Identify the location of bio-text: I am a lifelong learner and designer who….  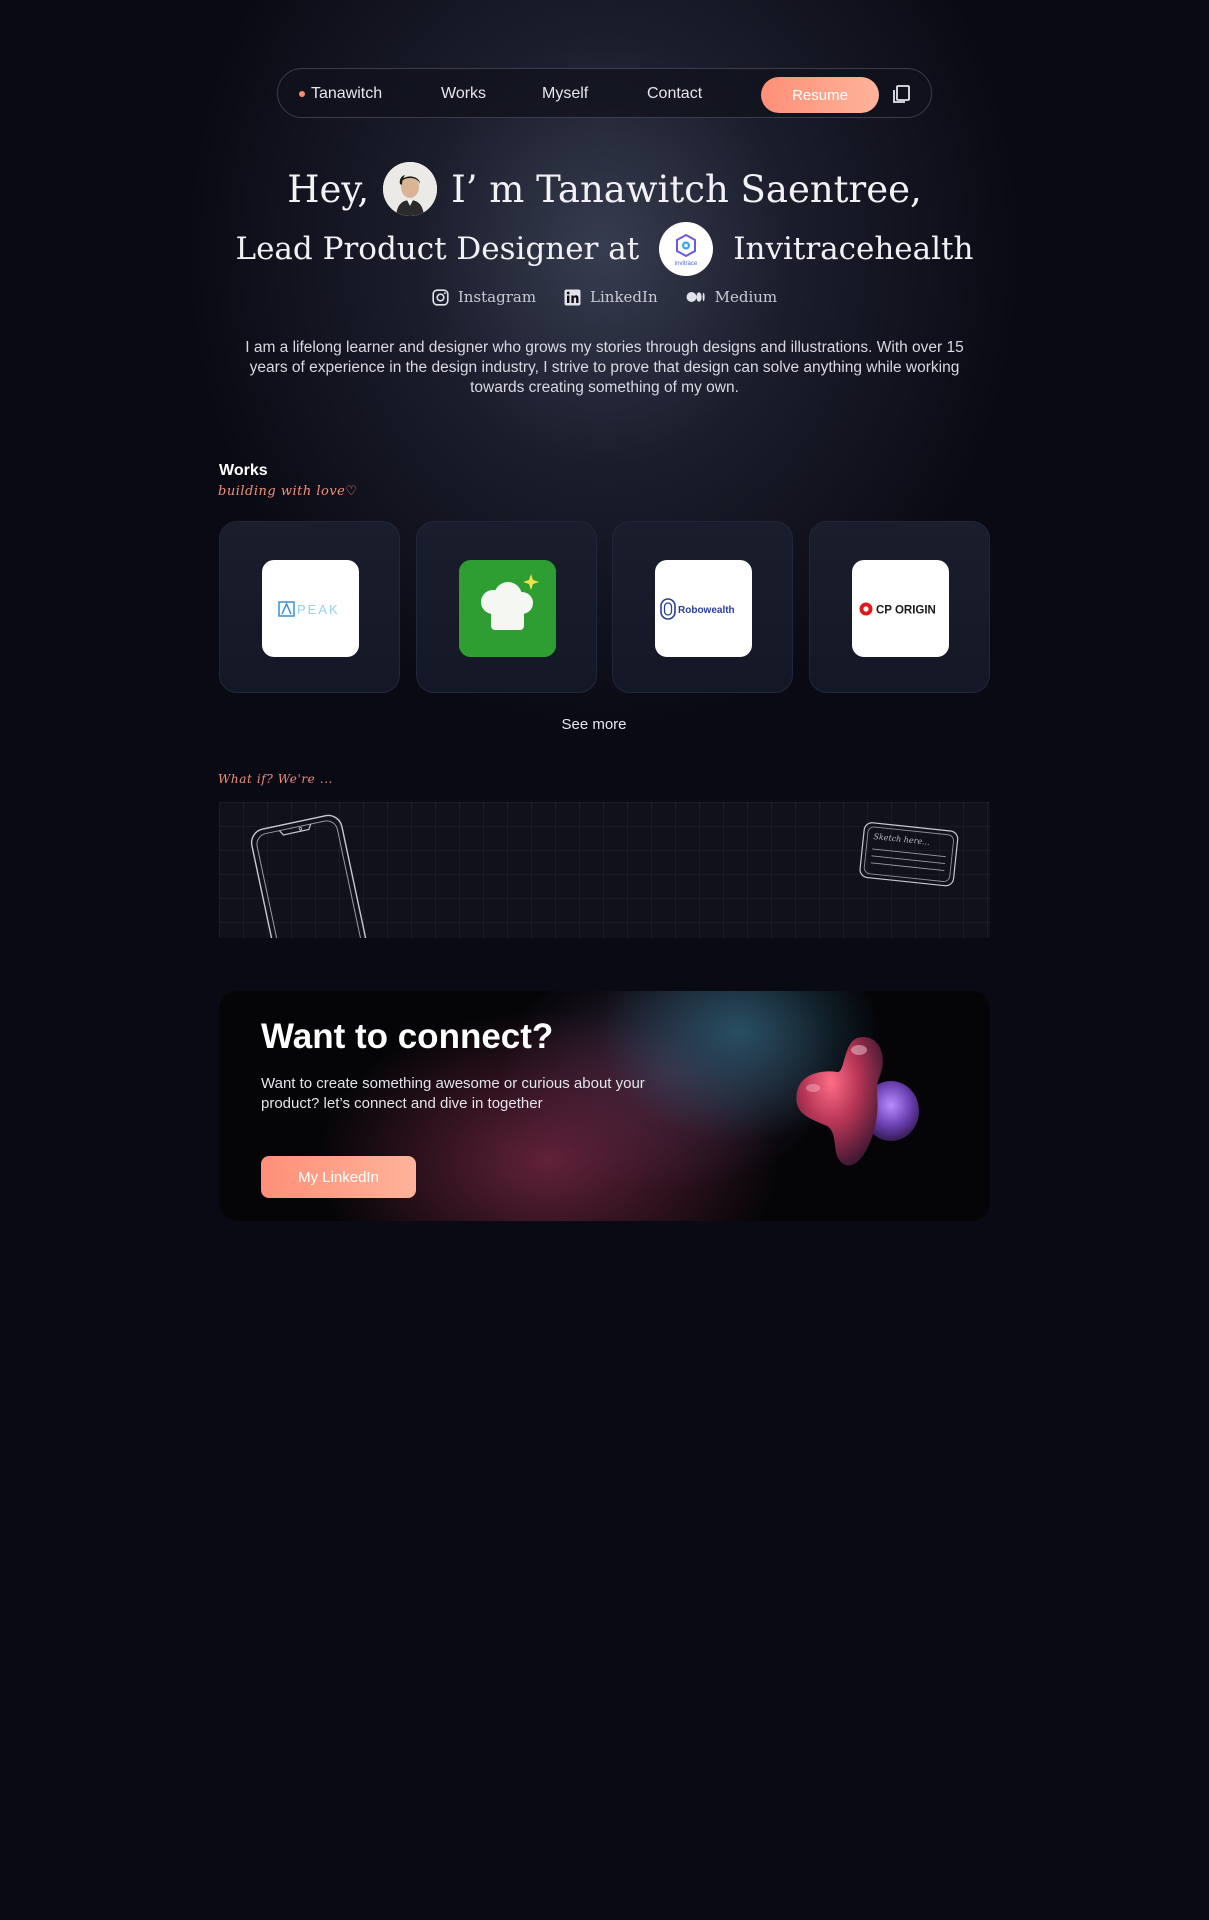
(604, 367).